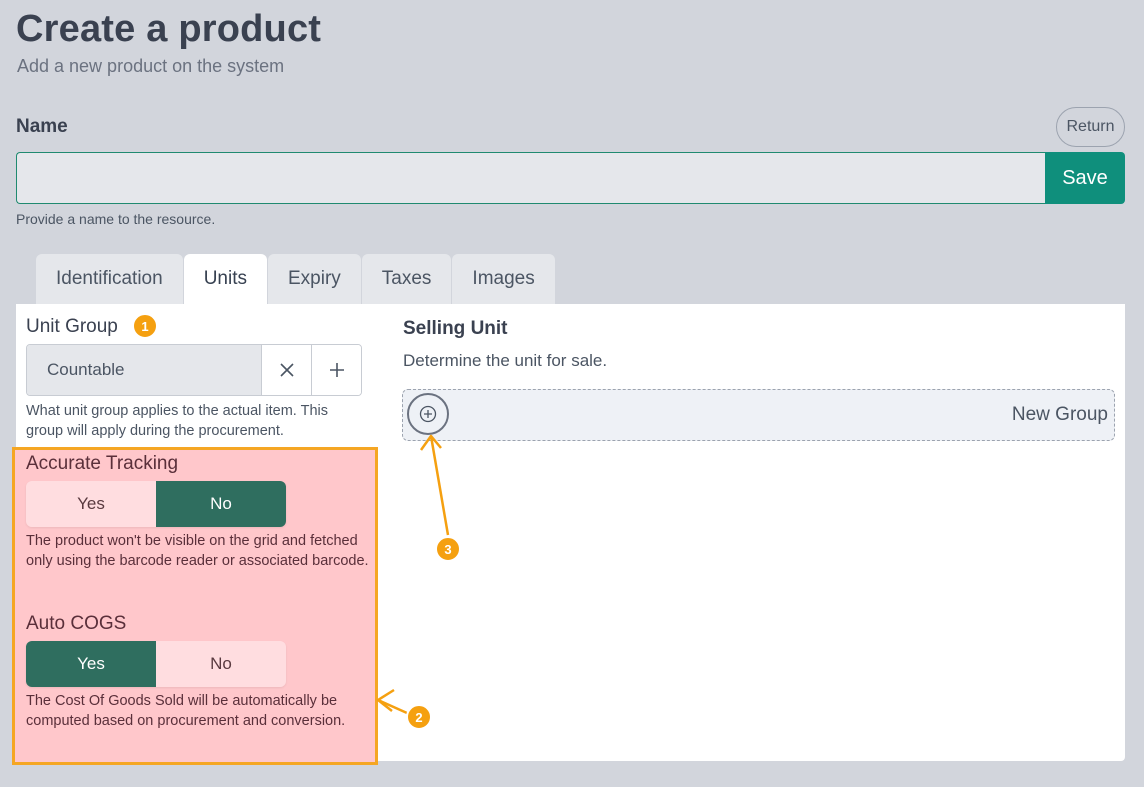 The image size is (1144, 787). I want to click on annotation-badge-3: 3, so click(448, 549).